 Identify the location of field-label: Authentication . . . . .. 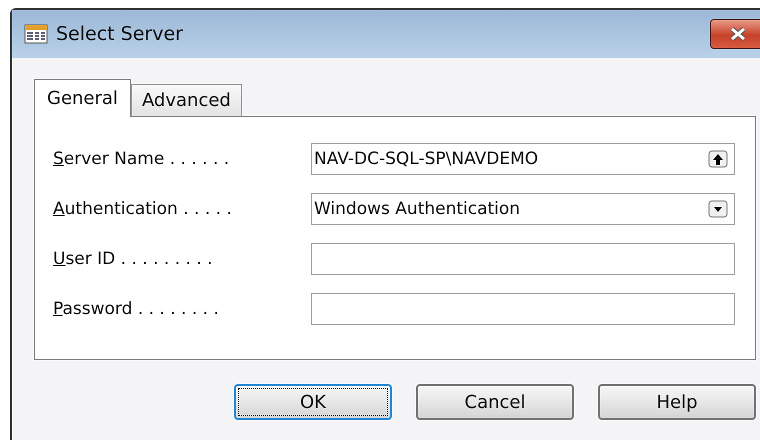
(143, 209).